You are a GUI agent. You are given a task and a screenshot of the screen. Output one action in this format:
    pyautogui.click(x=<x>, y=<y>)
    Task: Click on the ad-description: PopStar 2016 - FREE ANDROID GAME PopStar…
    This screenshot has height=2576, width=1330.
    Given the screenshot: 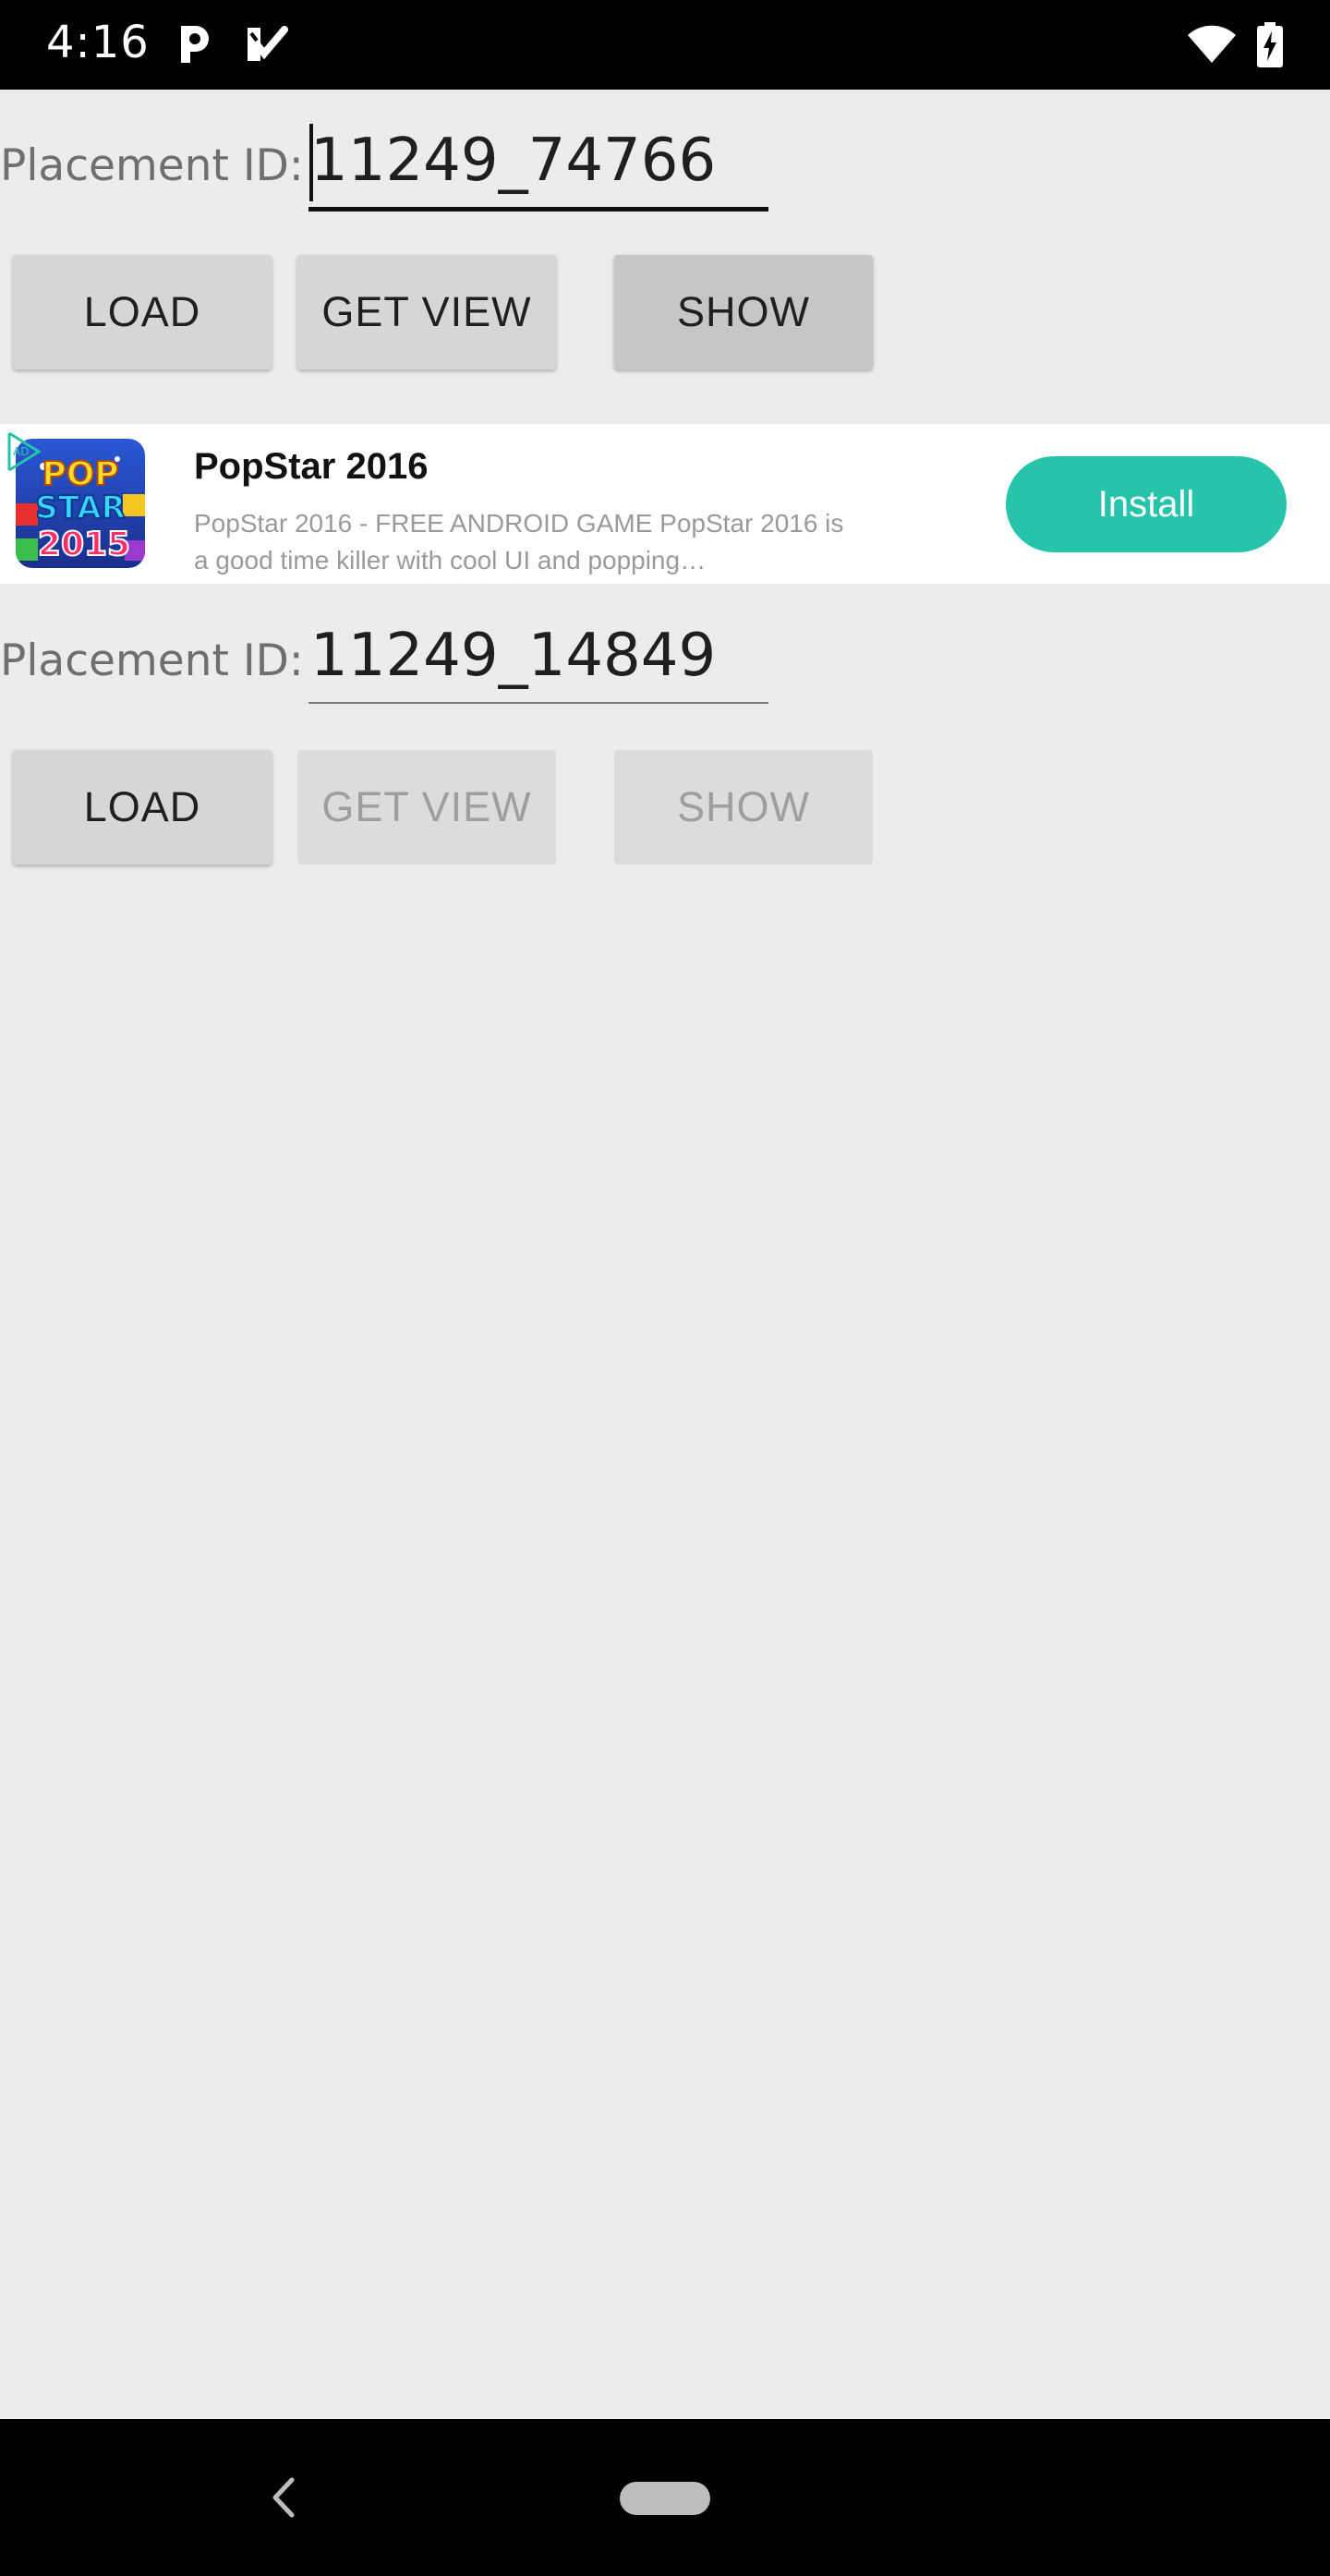 What is the action you would take?
    pyautogui.click(x=519, y=541)
    